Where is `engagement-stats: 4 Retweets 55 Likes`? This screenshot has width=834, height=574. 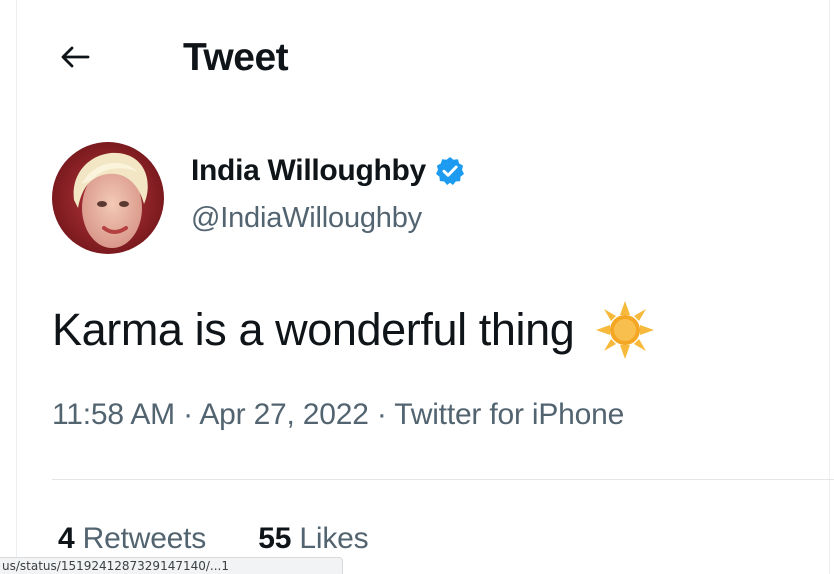
engagement-stats: 4 Retweets 55 Likes is located at coordinates (235, 539).